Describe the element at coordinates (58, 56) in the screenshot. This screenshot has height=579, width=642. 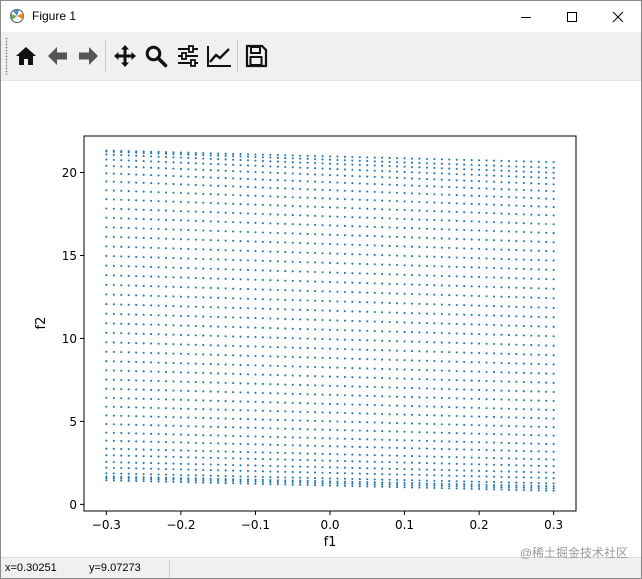
I see `back-button` at that location.